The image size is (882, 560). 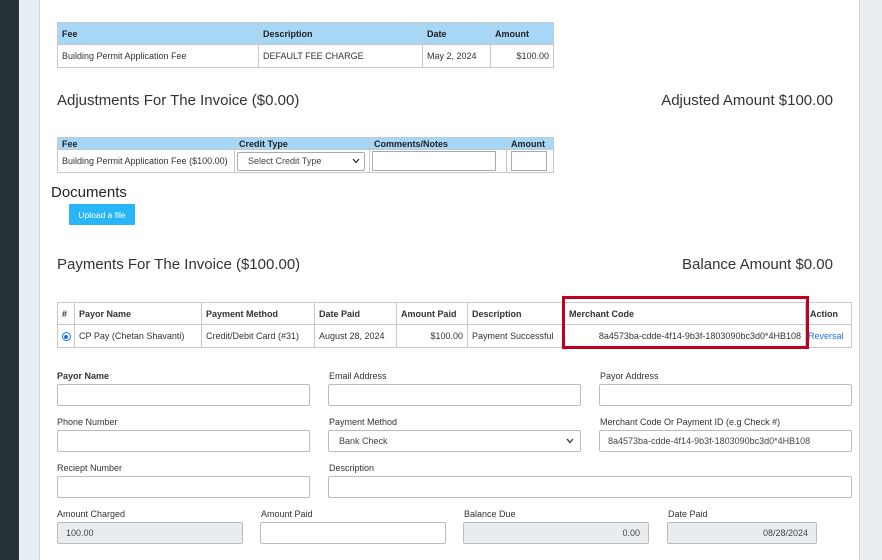 What do you see at coordinates (138, 336) in the screenshot?
I see `payor-cell: CP Pay (Chetan Shavanti)` at bounding box center [138, 336].